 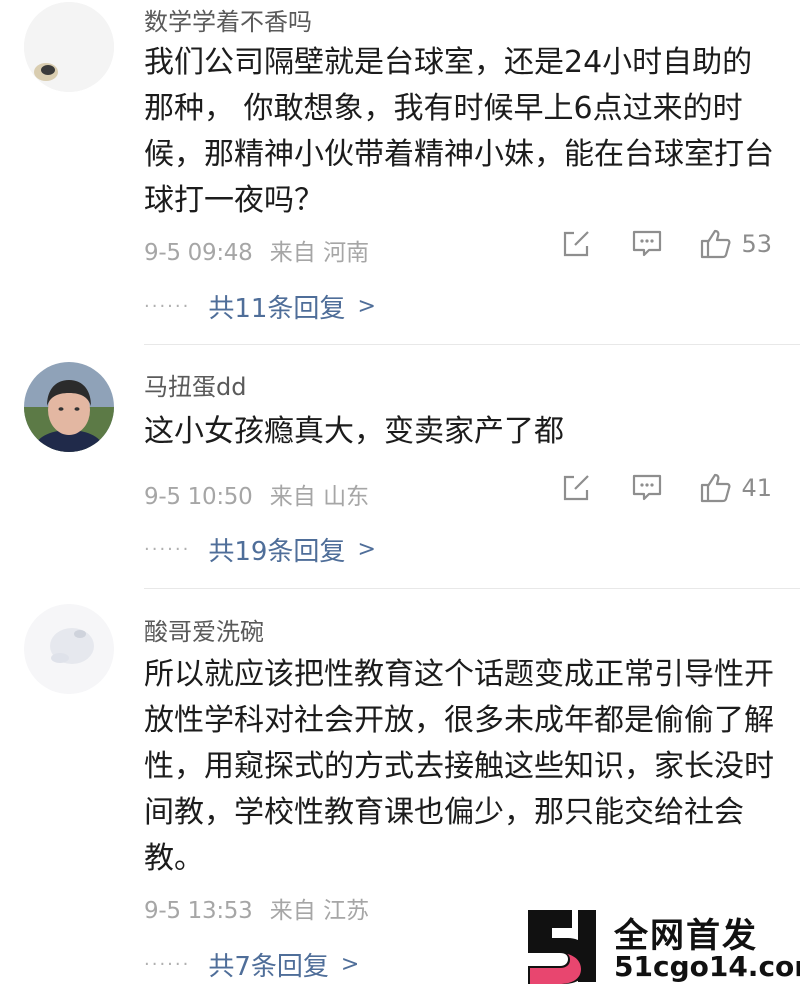 I want to click on view-replies-link: ······ 共19条回复 >, so click(x=260, y=549).